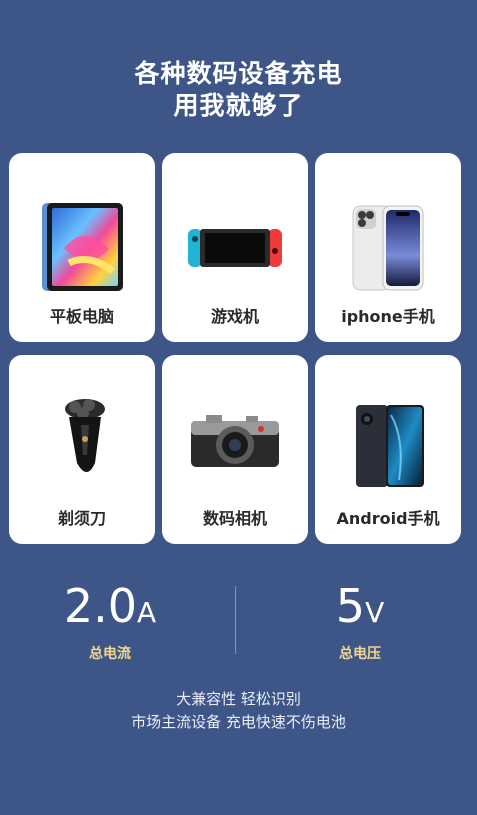  I want to click on headline-line-1: 各种数码设备充电, so click(238, 73).